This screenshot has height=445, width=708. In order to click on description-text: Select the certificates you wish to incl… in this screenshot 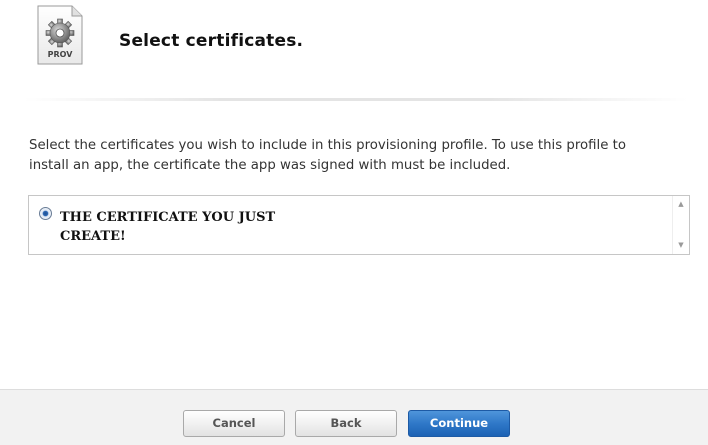, I will do `click(327, 155)`.